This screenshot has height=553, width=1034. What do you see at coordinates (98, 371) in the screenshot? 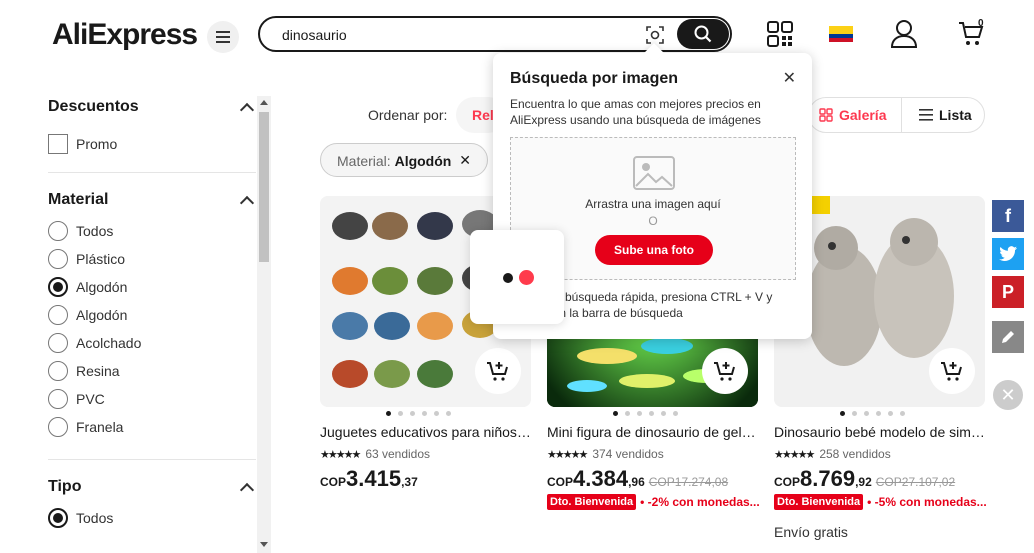
I see `option-label: Resina` at bounding box center [98, 371].